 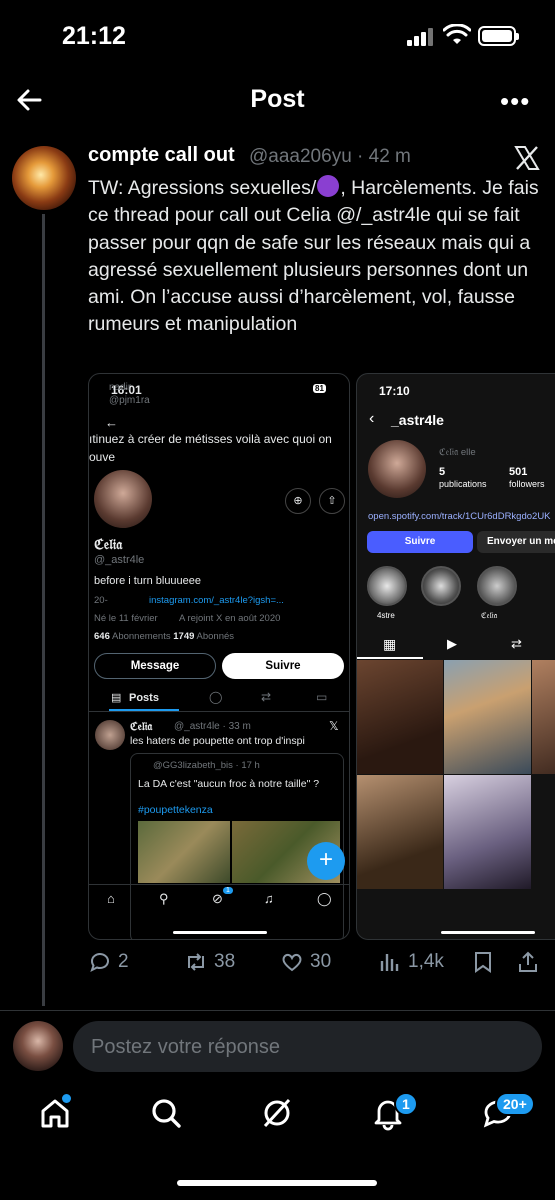 I want to click on thread-line, so click(x=43, y=610).